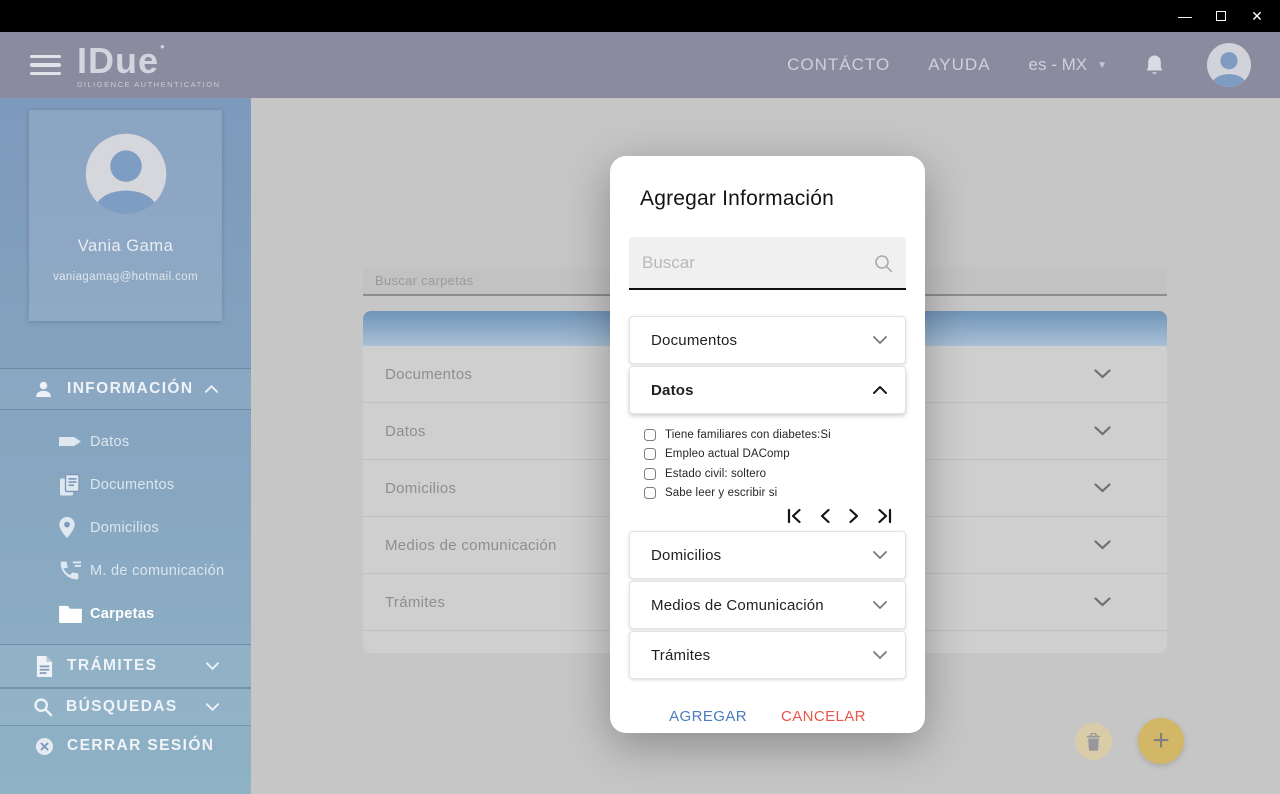 This screenshot has width=1280, height=794. I want to click on pagination, so click(775, 515).